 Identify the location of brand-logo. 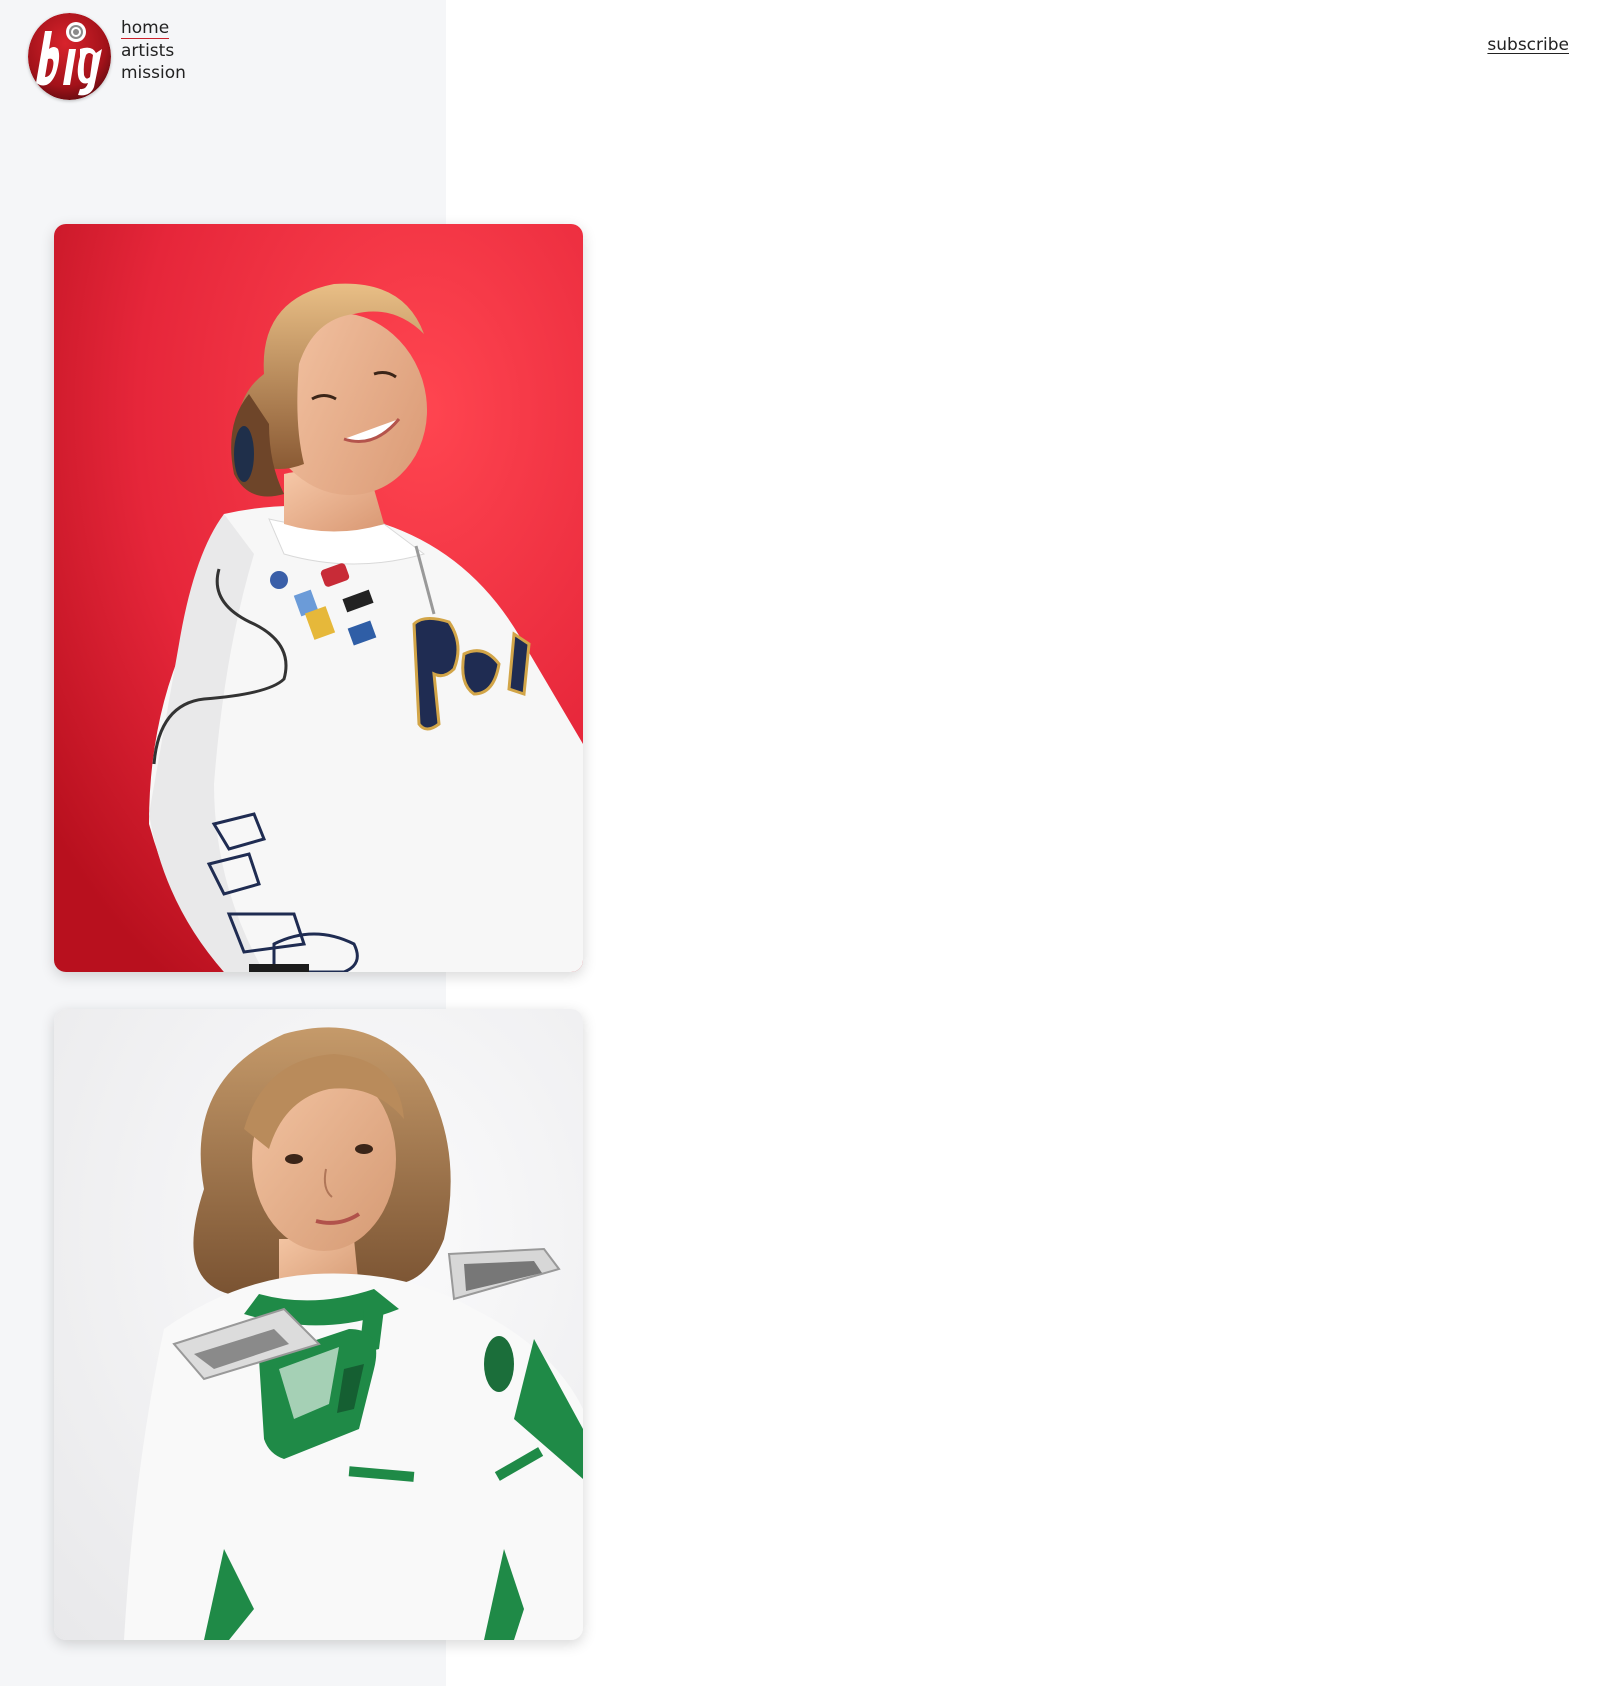
(69, 56).